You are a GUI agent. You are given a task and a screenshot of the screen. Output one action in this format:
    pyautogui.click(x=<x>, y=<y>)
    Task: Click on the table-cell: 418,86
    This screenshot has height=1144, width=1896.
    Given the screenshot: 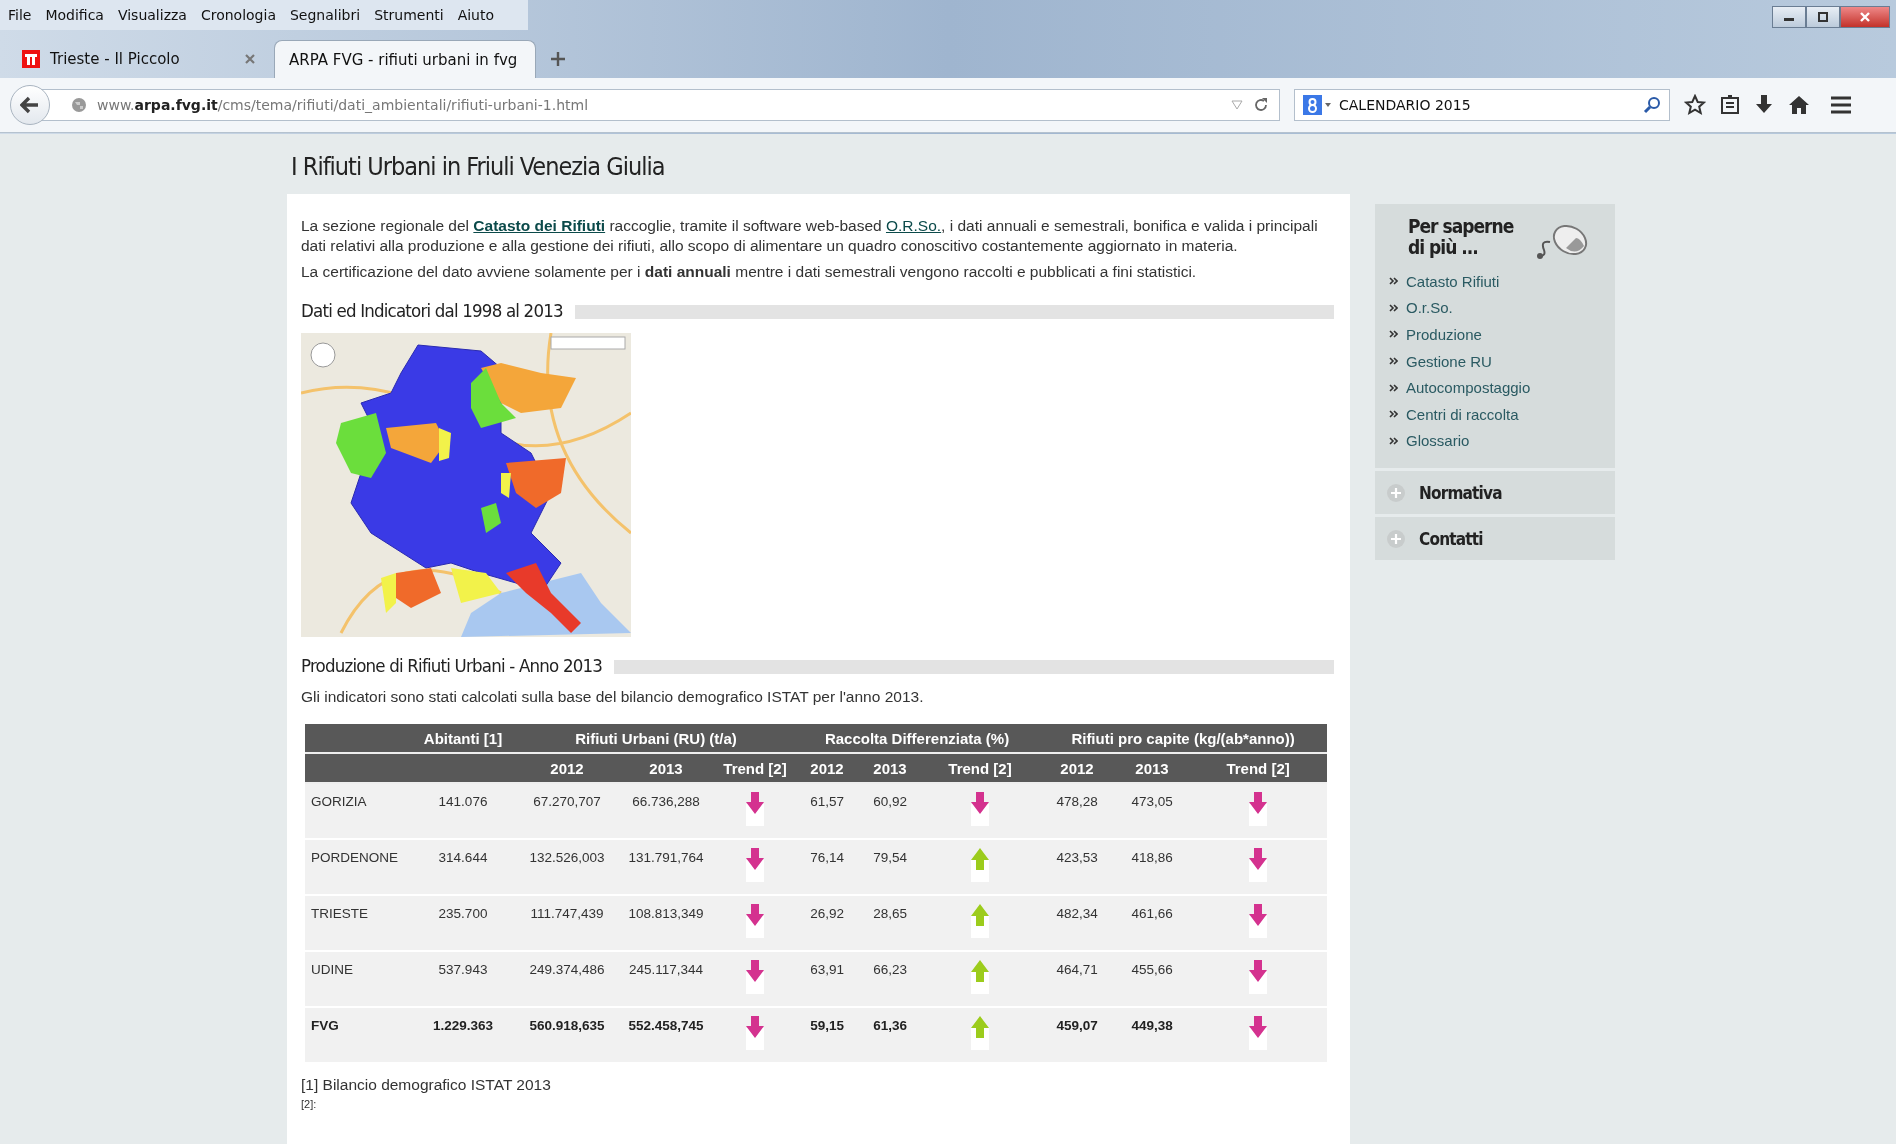 What is the action you would take?
    pyautogui.click(x=1152, y=867)
    